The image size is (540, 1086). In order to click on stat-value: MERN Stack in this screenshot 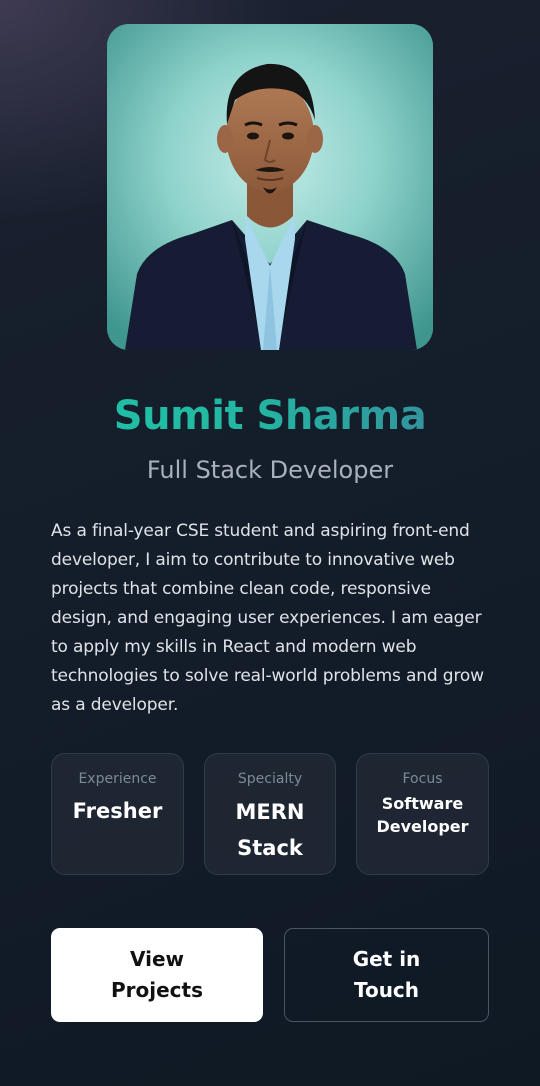, I will do `click(270, 830)`.